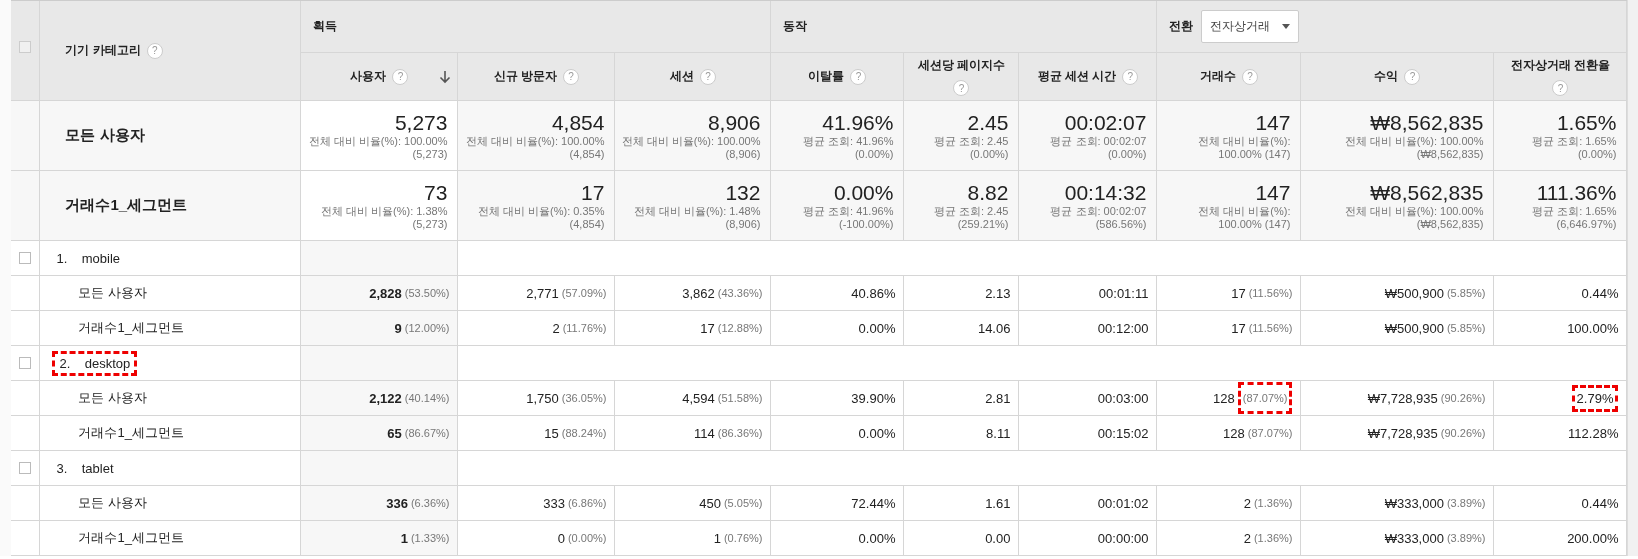 The image size is (1638, 559). What do you see at coordinates (998, 538) in the screenshot?
I see `metric-value: 0.00` at bounding box center [998, 538].